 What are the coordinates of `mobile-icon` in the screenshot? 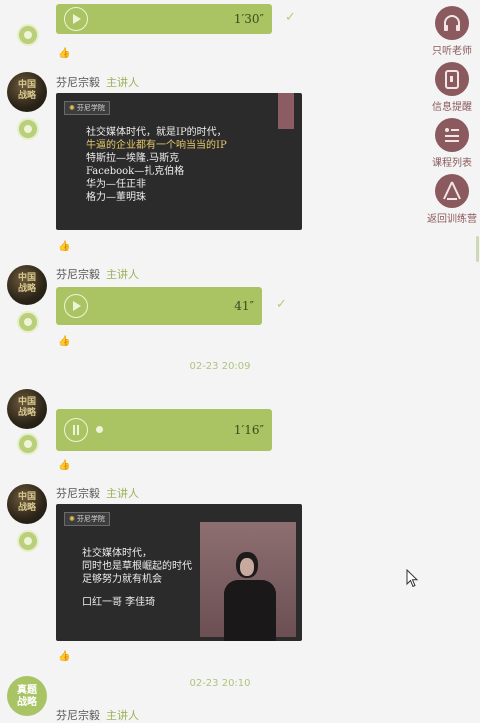 It's located at (452, 79).